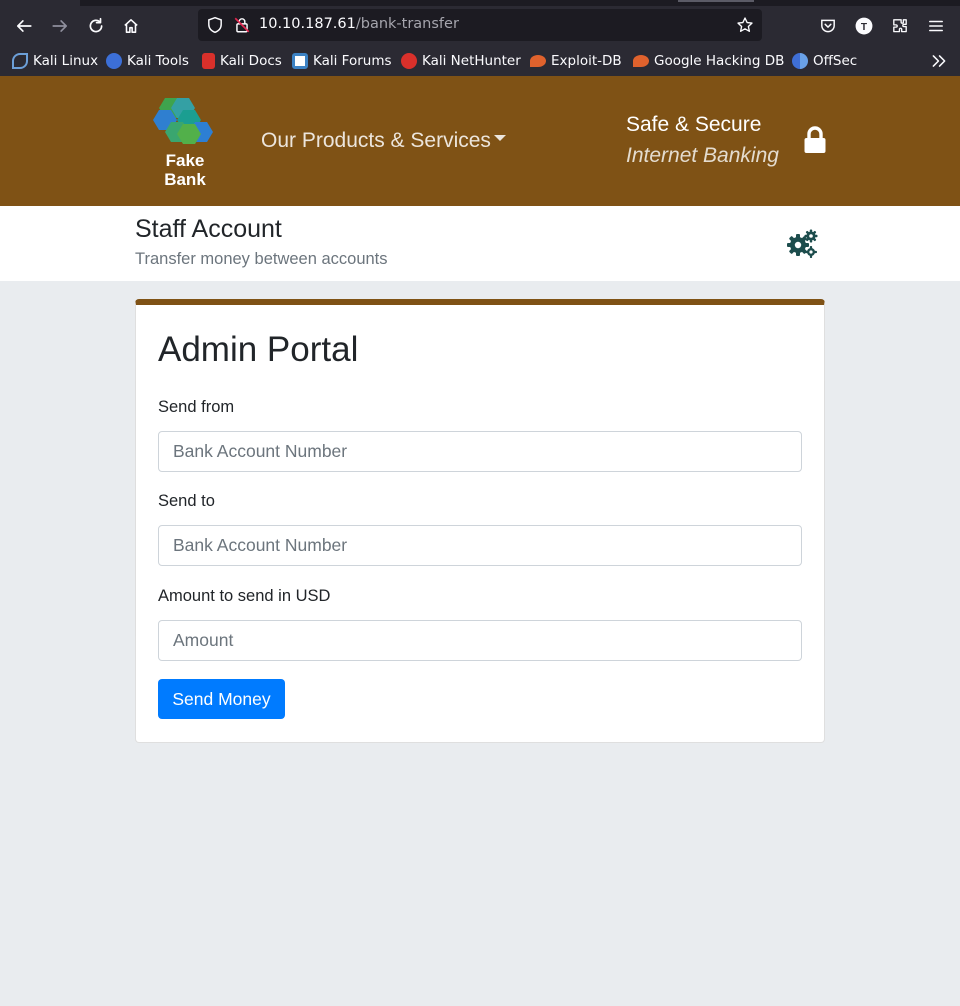  Describe the element at coordinates (694, 124) in the screenshot. I see `secure-line1: Safe & Secure` at that location.